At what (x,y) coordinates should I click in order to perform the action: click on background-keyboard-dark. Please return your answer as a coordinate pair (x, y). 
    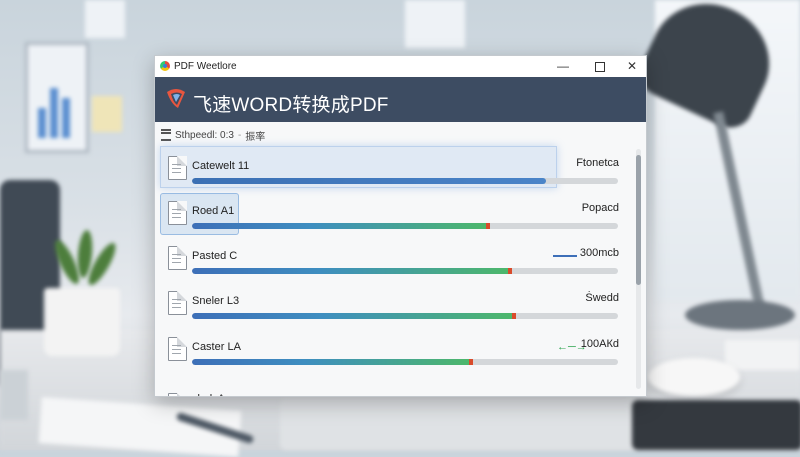
    Looking at the image, I should click on (716, 425).